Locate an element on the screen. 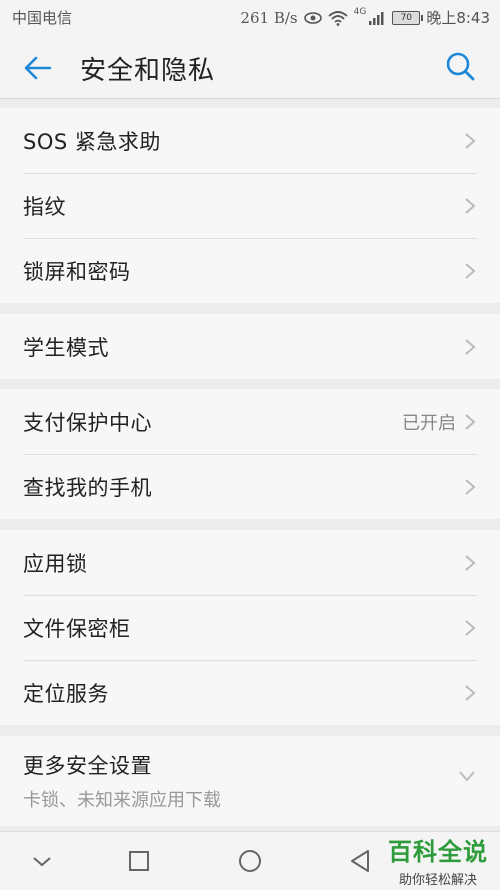  carrier-label: 中国电信 is located at coordinates (42, 18).